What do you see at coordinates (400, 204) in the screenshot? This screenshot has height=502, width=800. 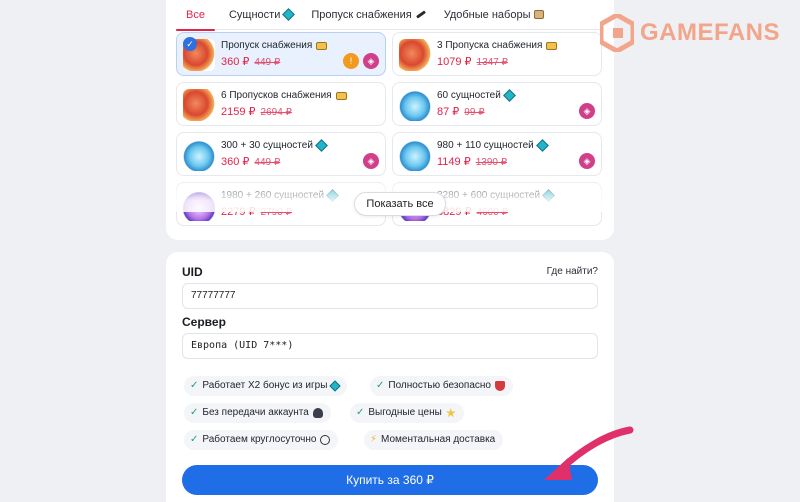 I see `show-all-button: Показать все` at bounding box center [400, 204].